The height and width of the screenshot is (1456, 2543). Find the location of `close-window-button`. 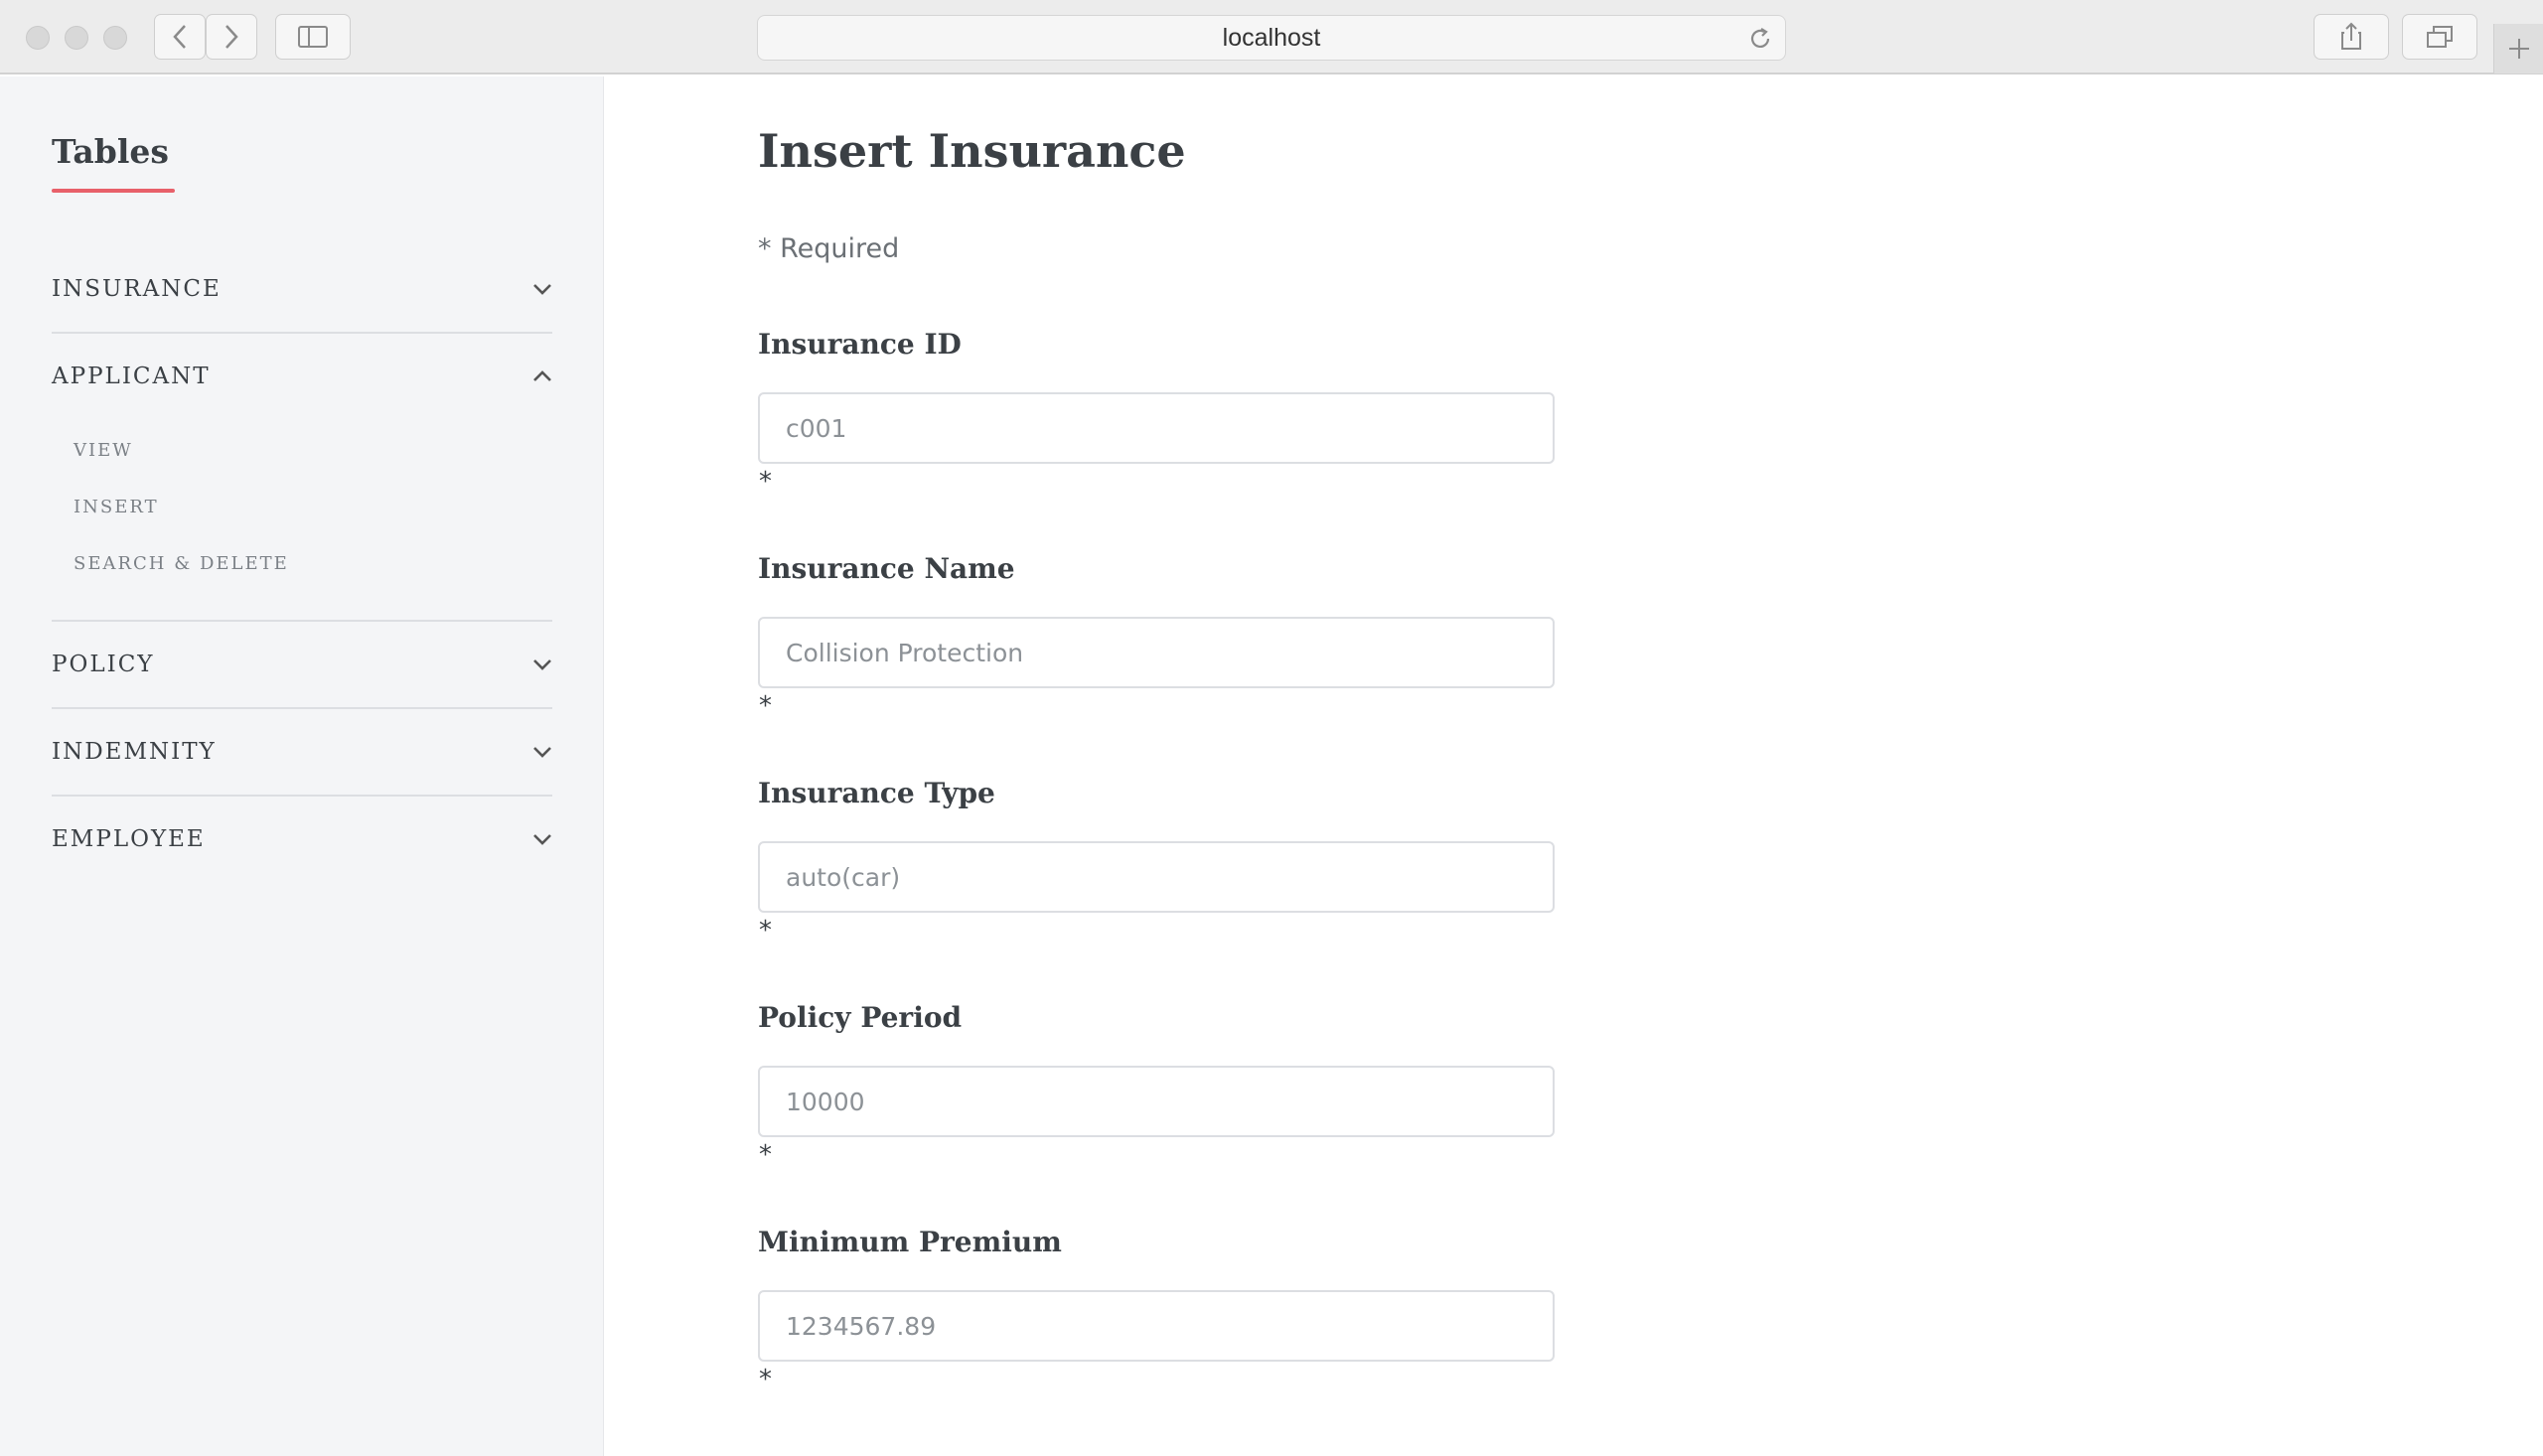

close-window-button is located at coordinates (38, 38).